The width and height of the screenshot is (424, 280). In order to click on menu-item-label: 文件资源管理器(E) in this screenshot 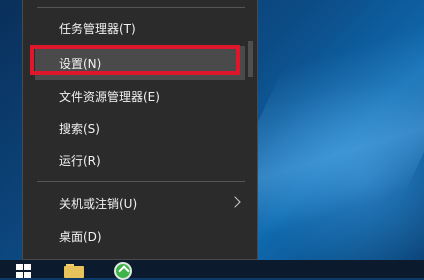, I will do `click(109, 96)`.